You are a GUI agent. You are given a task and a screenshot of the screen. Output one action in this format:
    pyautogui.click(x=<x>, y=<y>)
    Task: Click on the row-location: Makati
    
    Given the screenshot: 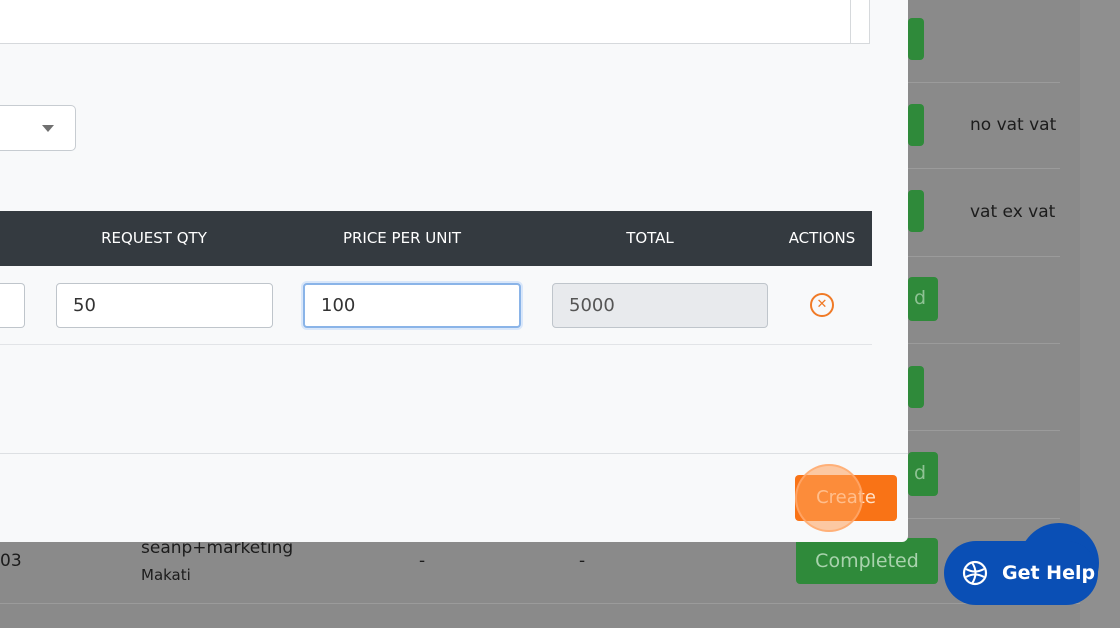 What is the action you would take?
    pyautogui.click(x=166, y=575)
    